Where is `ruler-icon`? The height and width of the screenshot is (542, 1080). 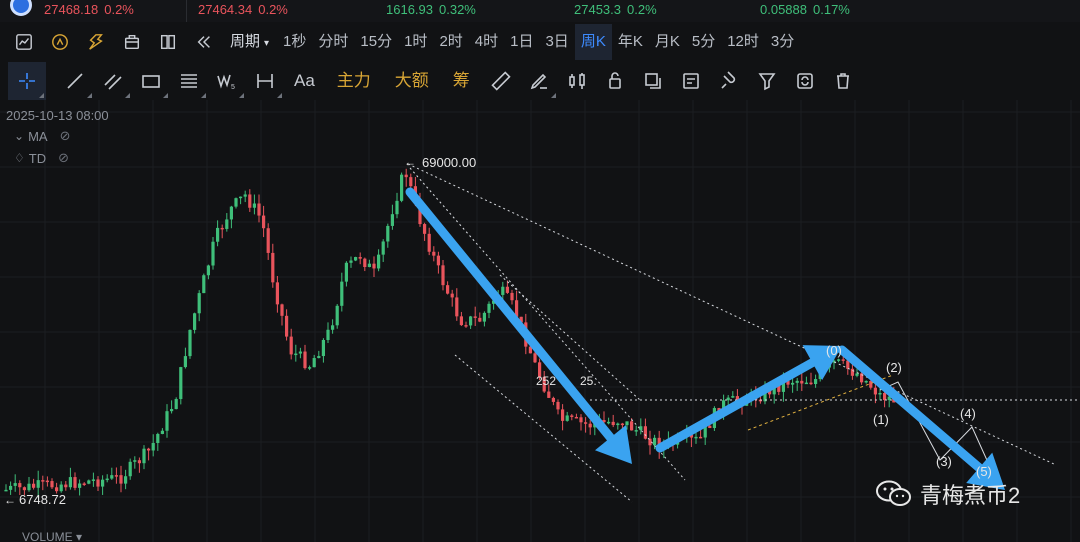
ruler-icon is located at coordinates (501, 81).